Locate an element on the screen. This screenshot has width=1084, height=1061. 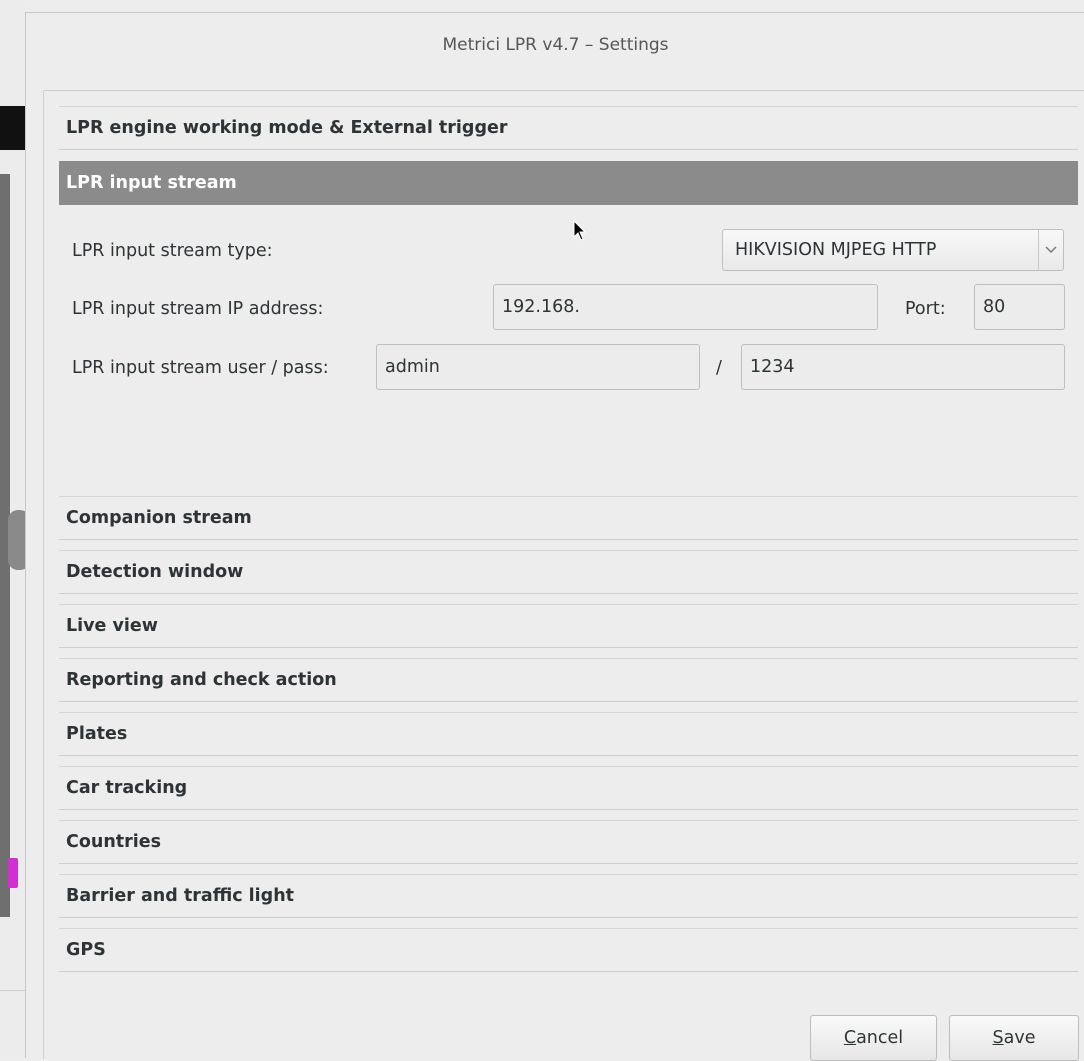
section-gps: GPS is located at coordinates (568, 950).